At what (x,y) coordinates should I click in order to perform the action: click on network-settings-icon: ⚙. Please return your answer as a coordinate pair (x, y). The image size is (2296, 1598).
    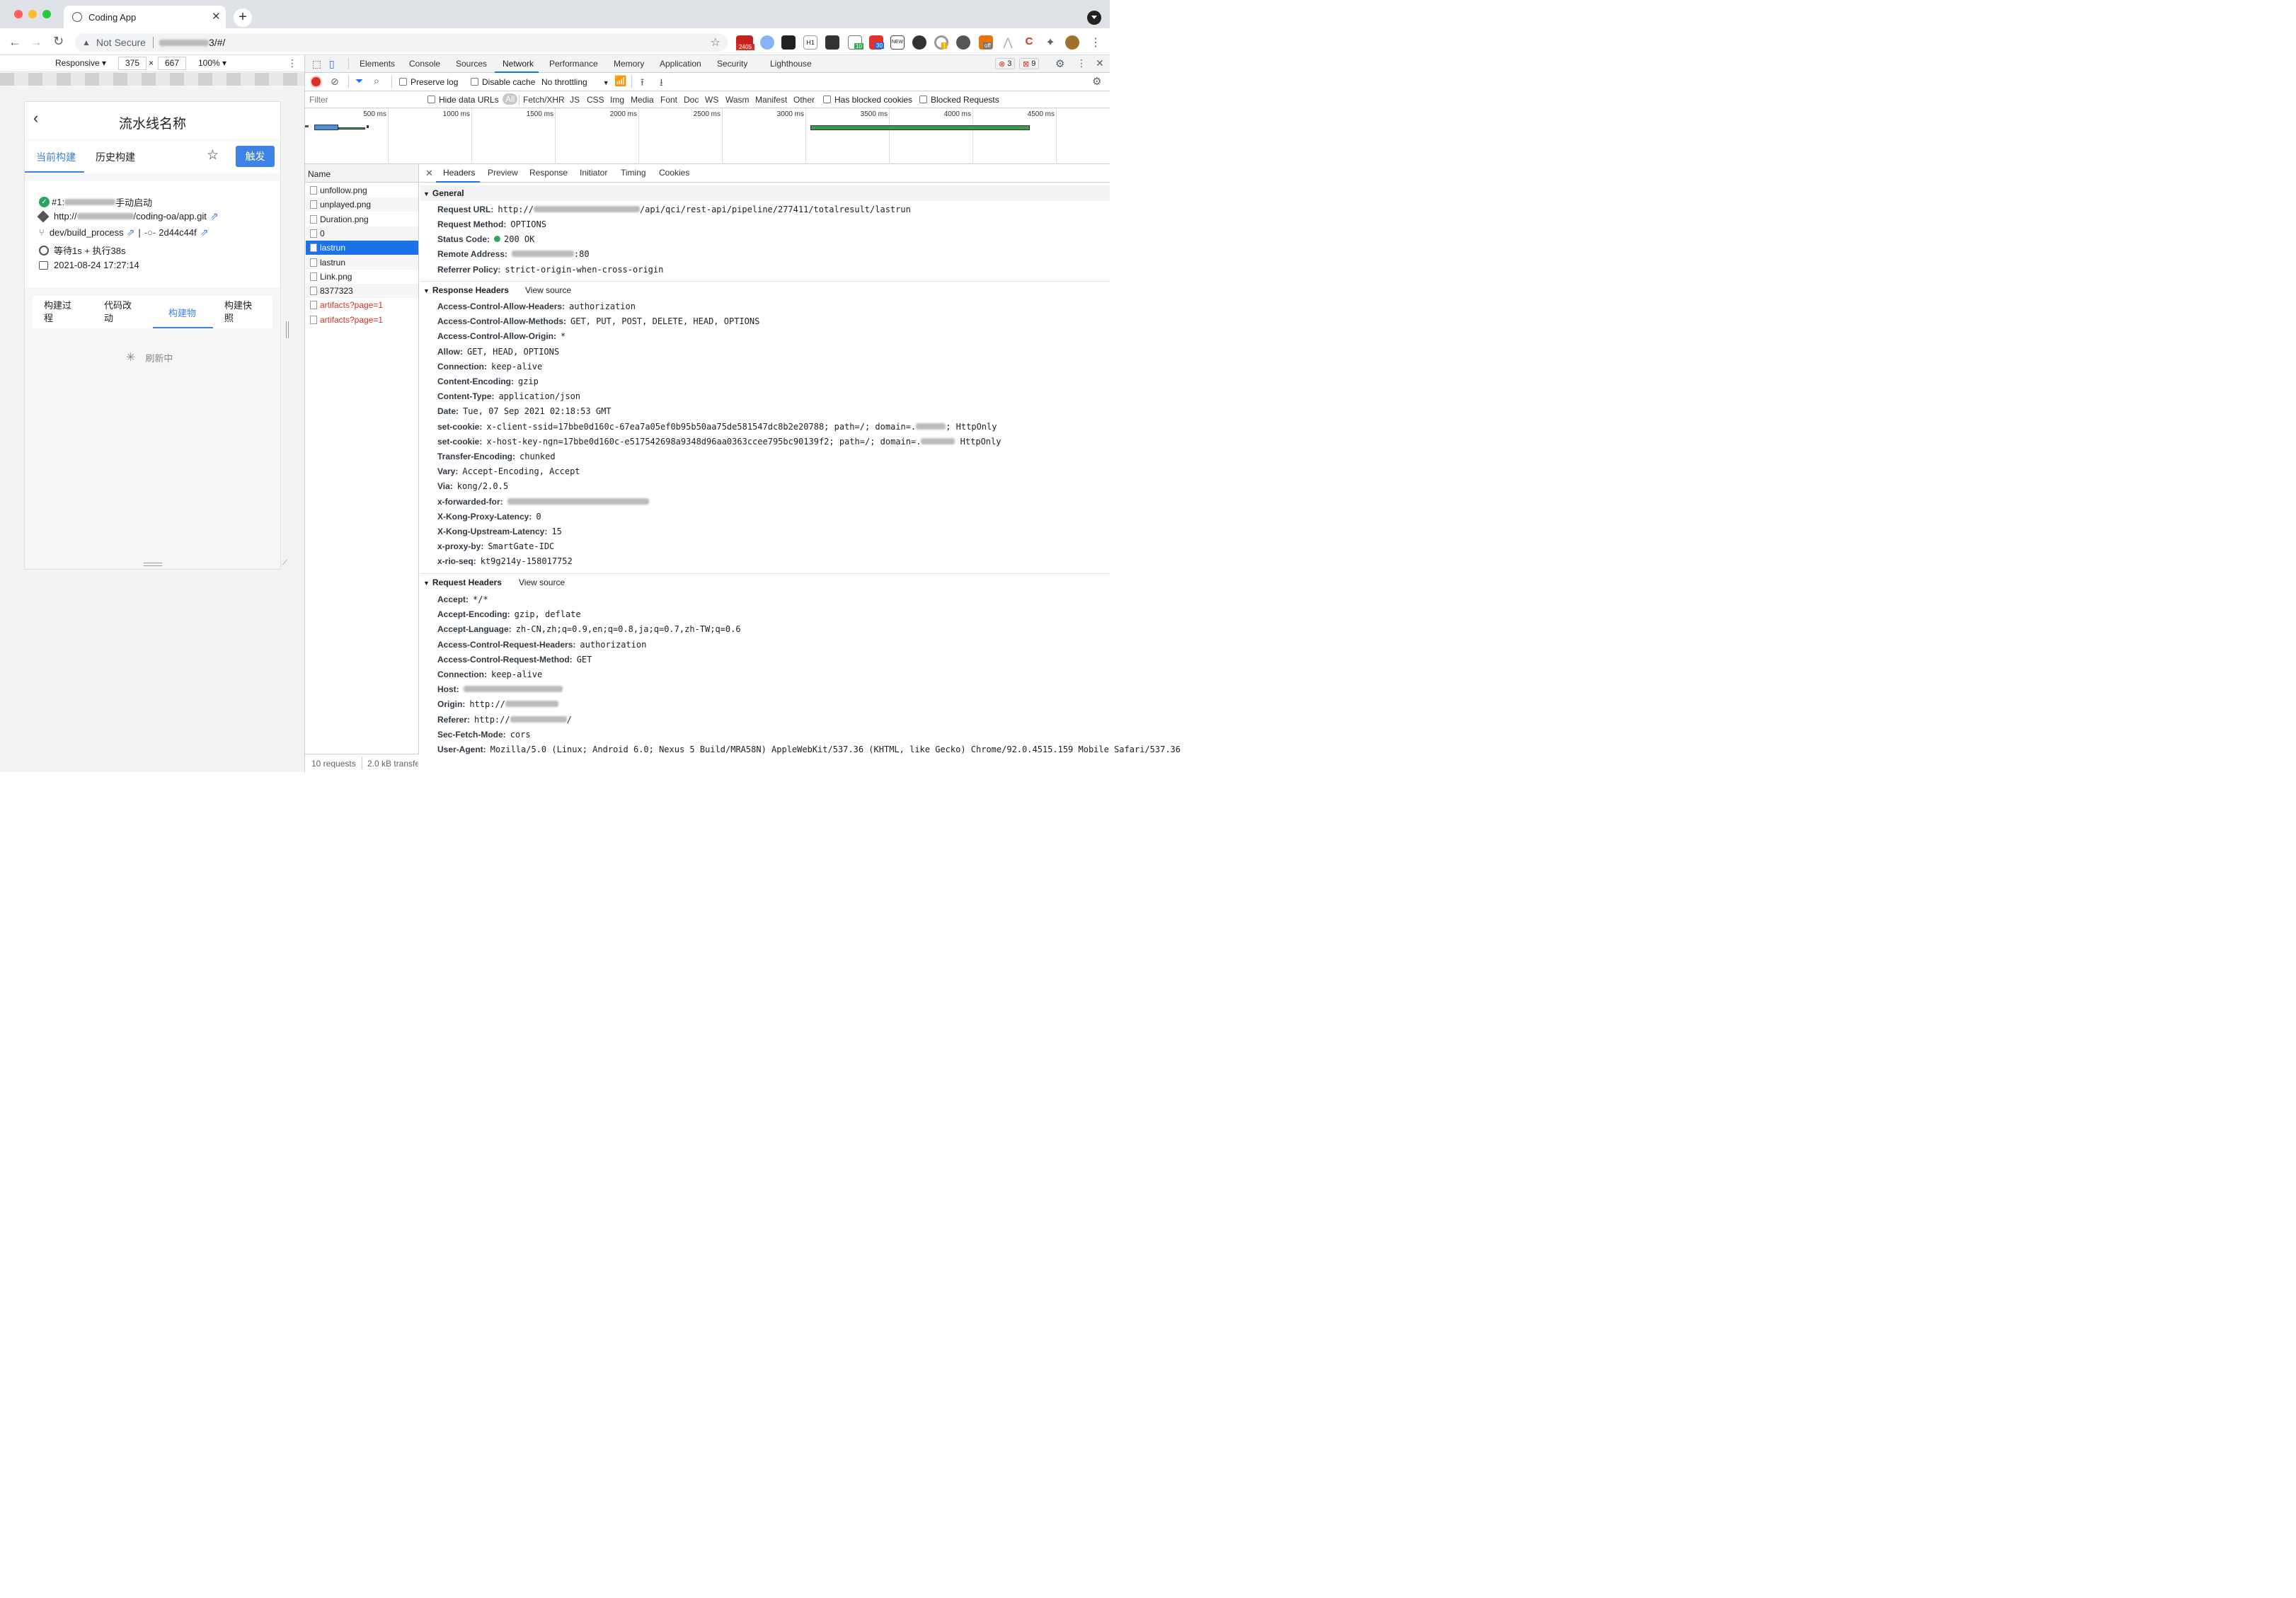
    Looking at the image, I should click on (1096, 81).